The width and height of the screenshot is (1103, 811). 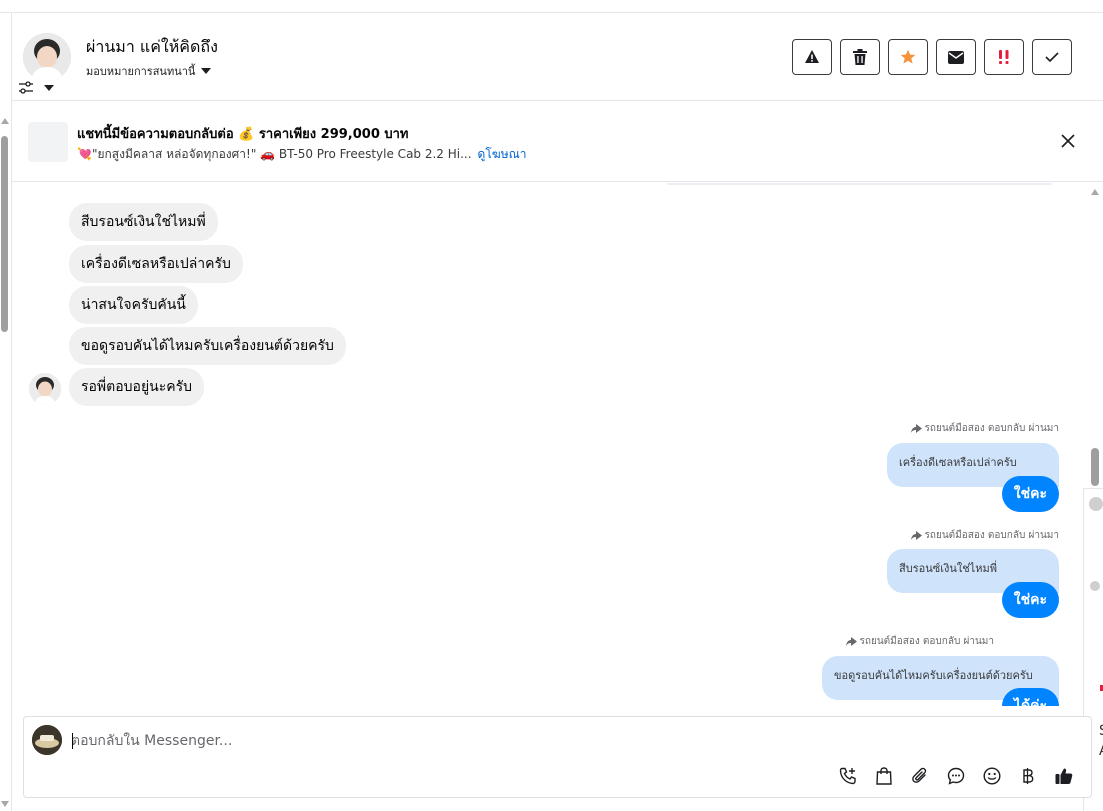 I want to click on mark-unread-button, so click(x=956, y=57).